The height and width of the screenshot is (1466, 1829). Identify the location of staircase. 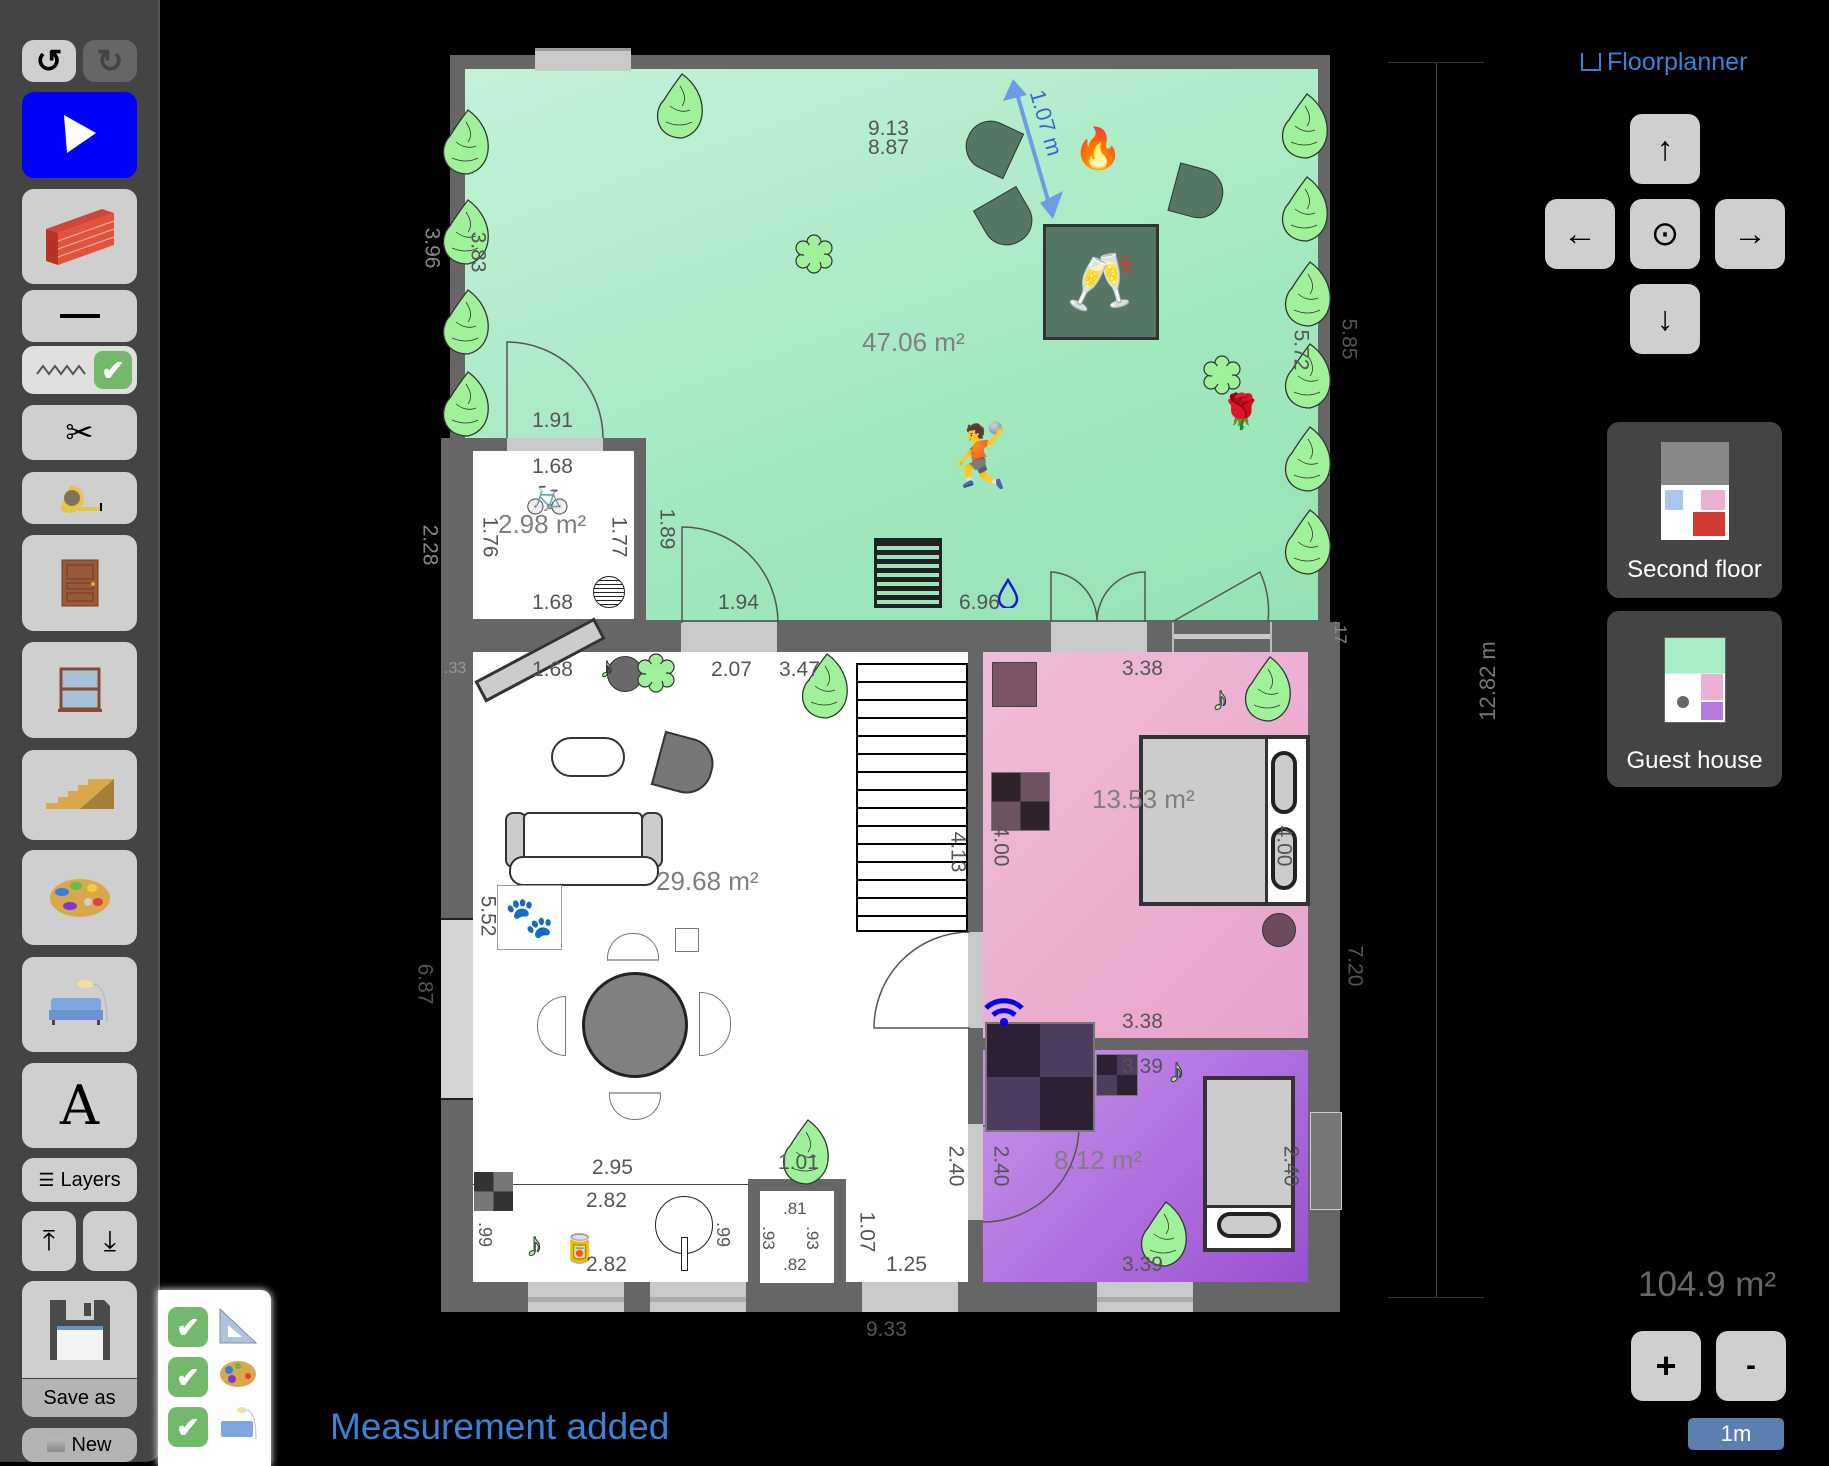
(912, 797).